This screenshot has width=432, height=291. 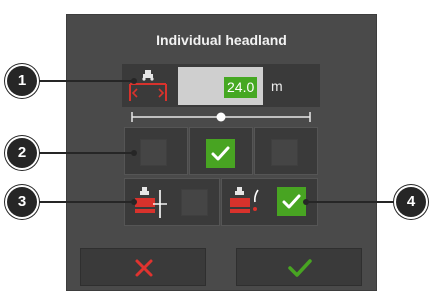 I want to click on callout-4: 4, so click(x=411, y=202).